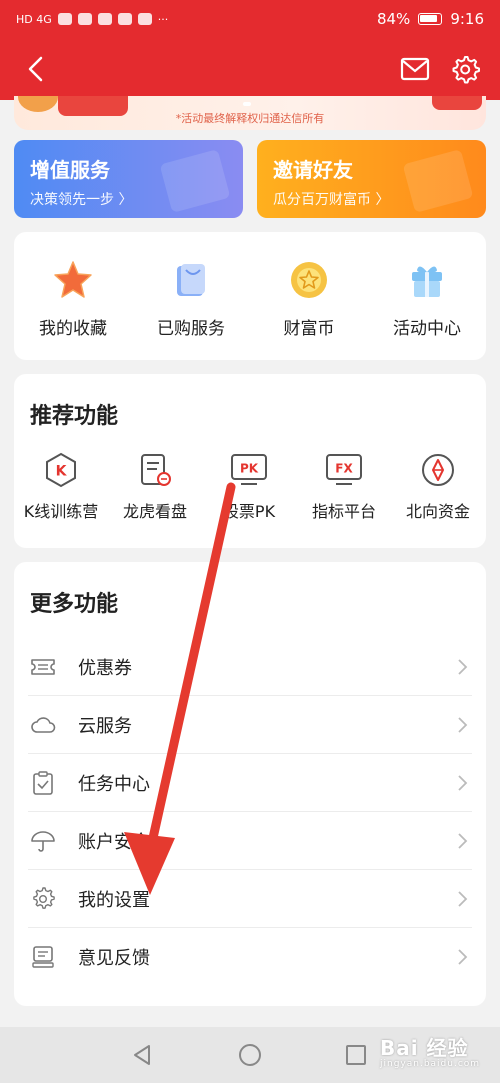 The width and height of the screenshot is (500, 1083). What do you see at coordinates (114, 784) in the screenshot?
I see `menu-row-label: 任务中心` at bounding box center [114, 784].